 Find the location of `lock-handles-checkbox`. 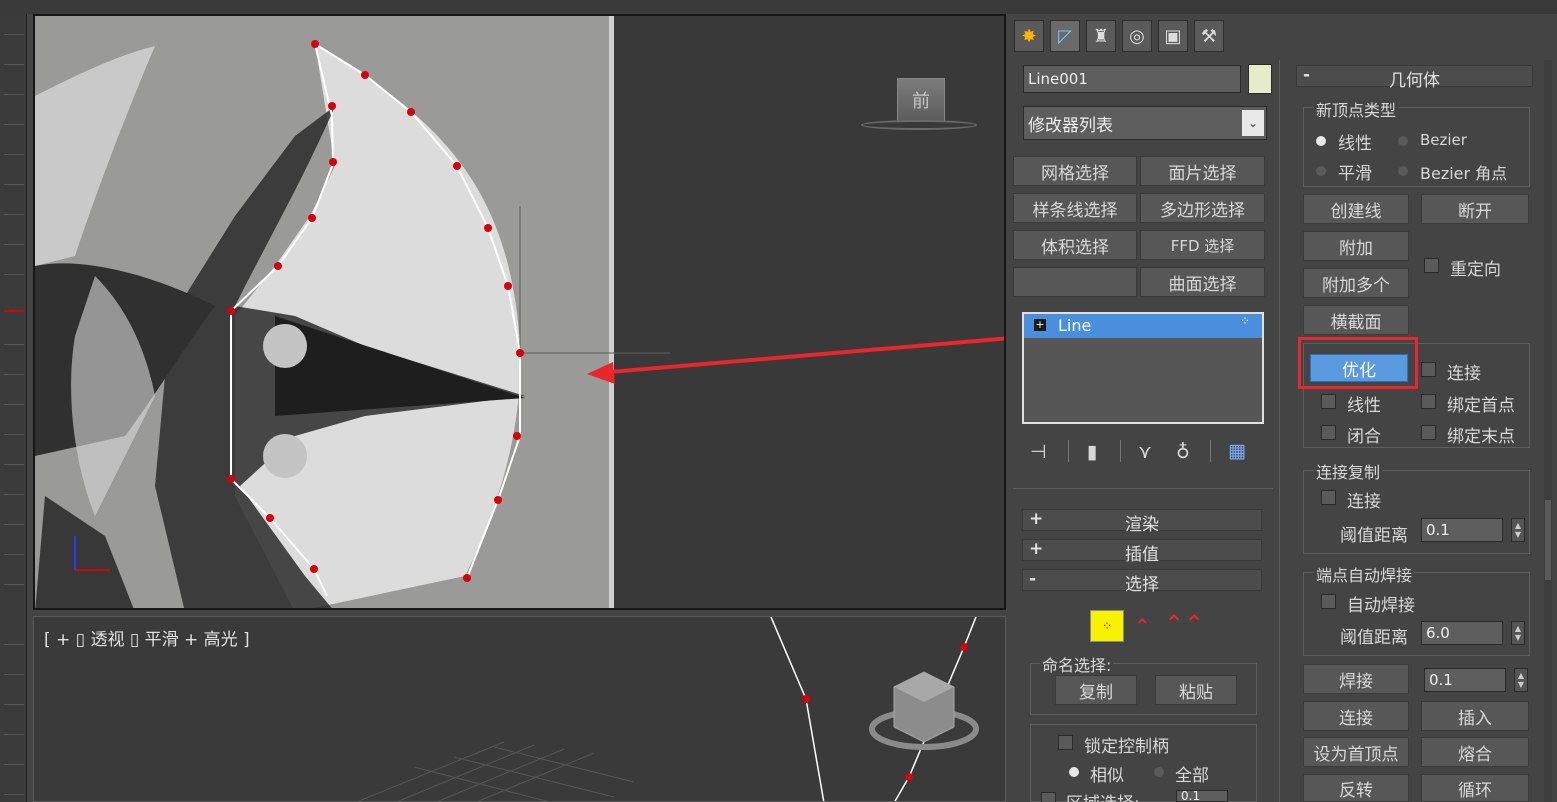

lock-handles-checkbox is located at coordinates (1065, 742).